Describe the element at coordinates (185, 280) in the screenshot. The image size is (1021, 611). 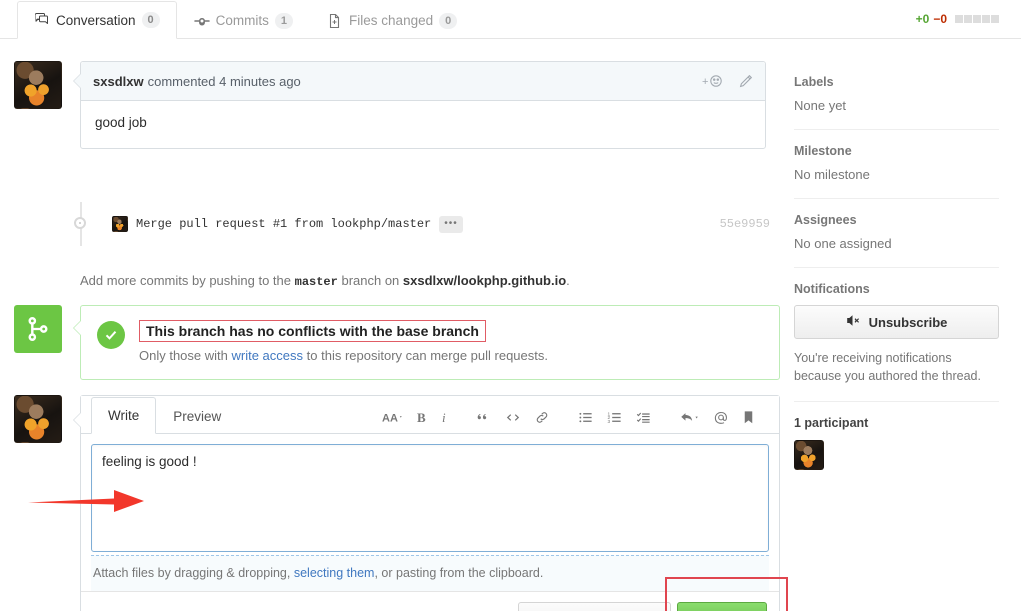
I see `add-commits-prefix: Add more commits by pushing to the` at that location.